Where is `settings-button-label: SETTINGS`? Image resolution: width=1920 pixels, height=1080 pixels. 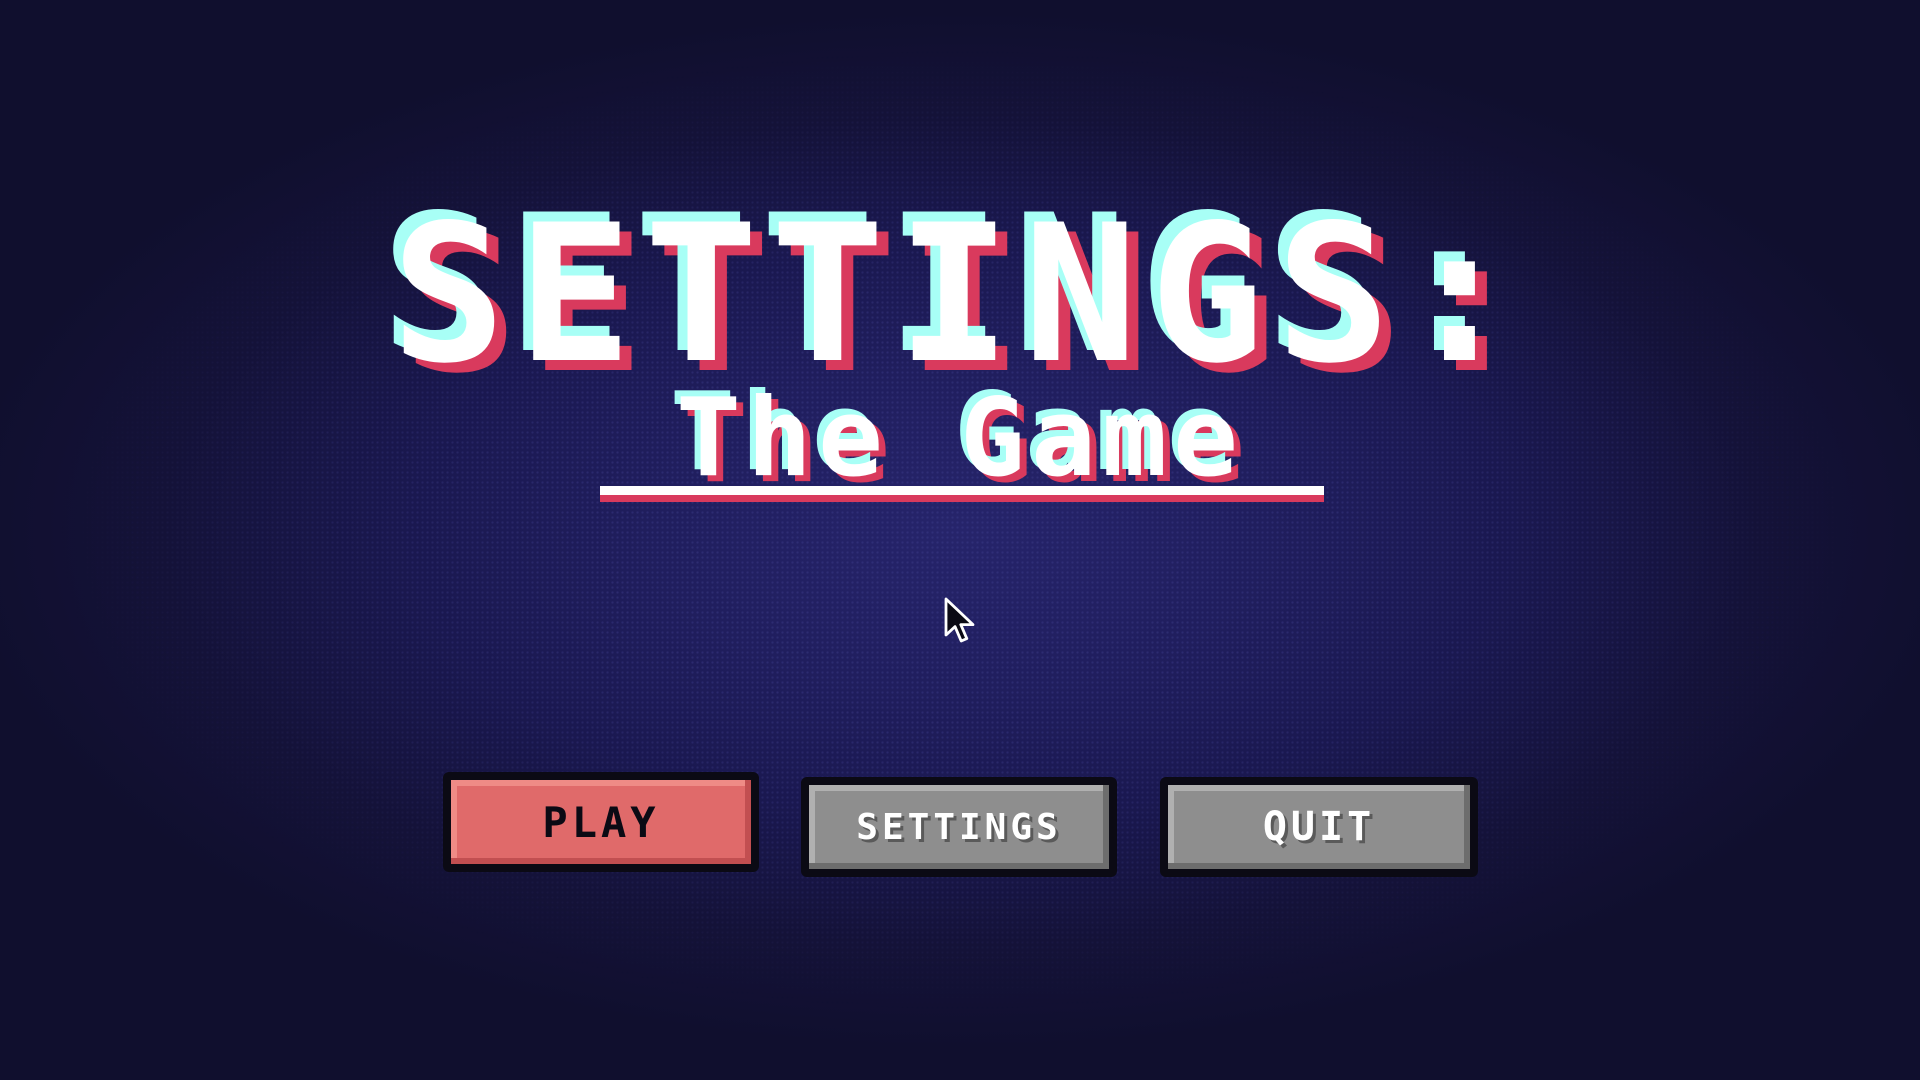 settings-button-label: SETTINGS is located at coordinates (959, 827).